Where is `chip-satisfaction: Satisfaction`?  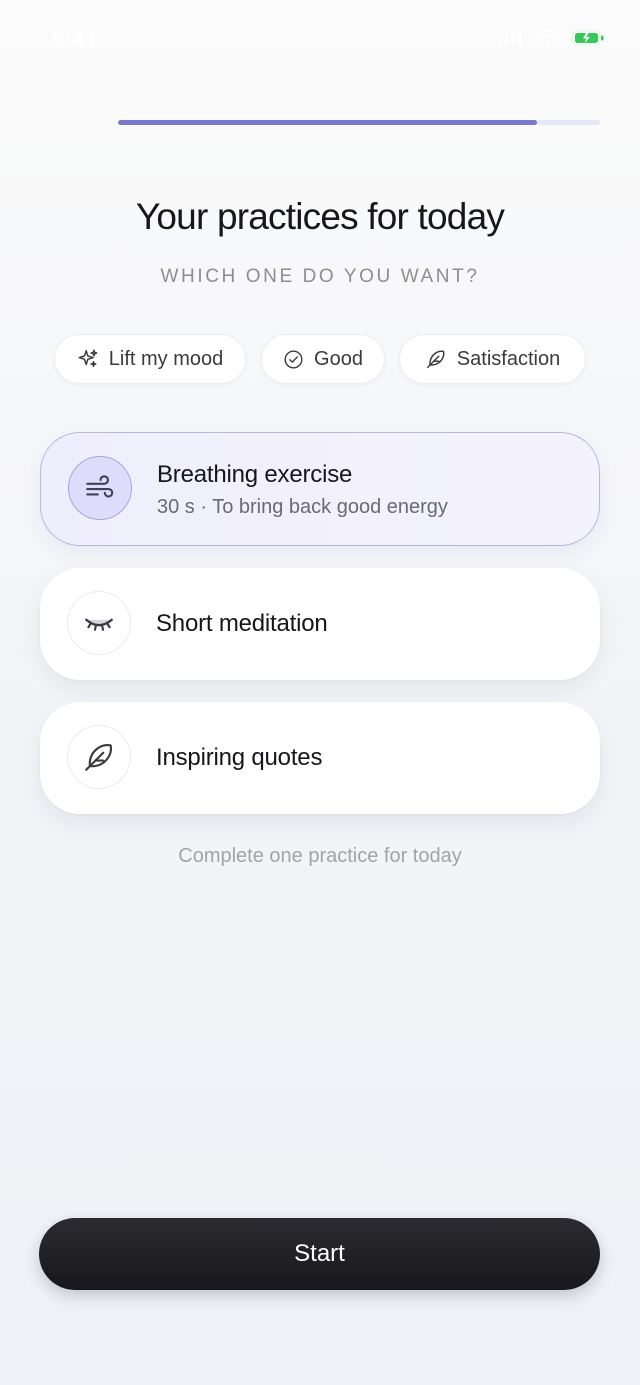
chip-satisfaction: Satisfaction is located at coordinates (492, 359).